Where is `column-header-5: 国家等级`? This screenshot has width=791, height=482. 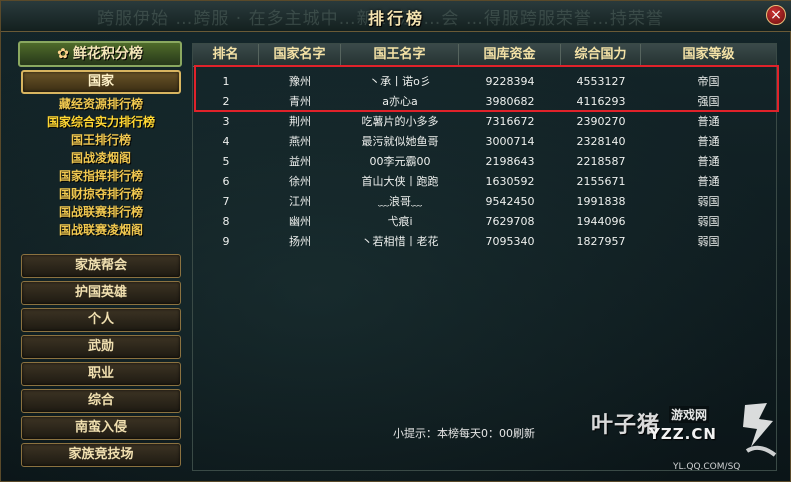
column-header-5: 国家等级 is located at coordinates (708, 55).